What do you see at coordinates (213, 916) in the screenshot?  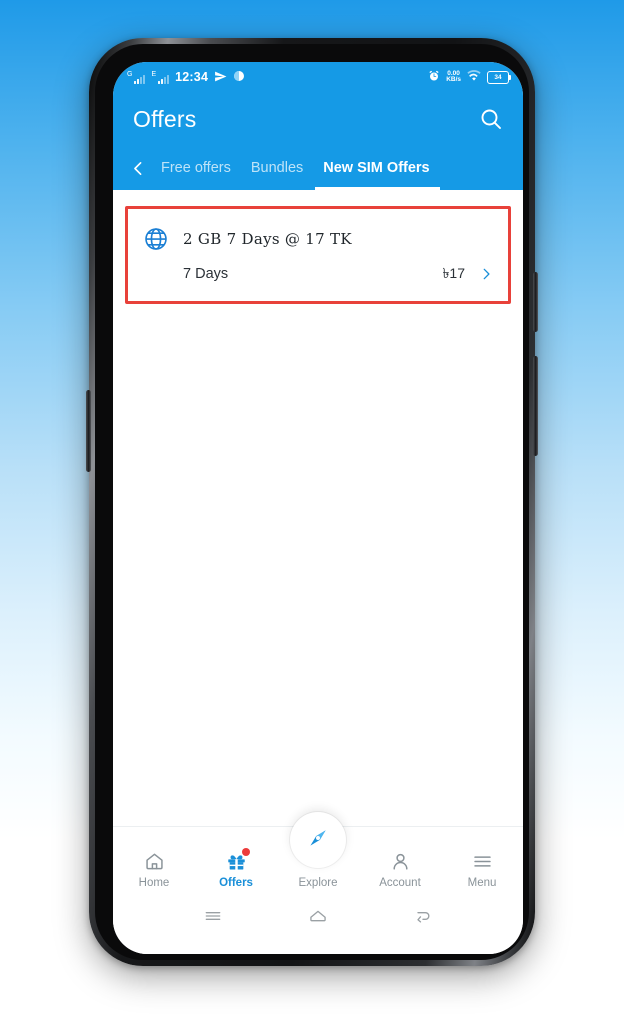 I see `recents-icon` at bounding box center [213, 916].